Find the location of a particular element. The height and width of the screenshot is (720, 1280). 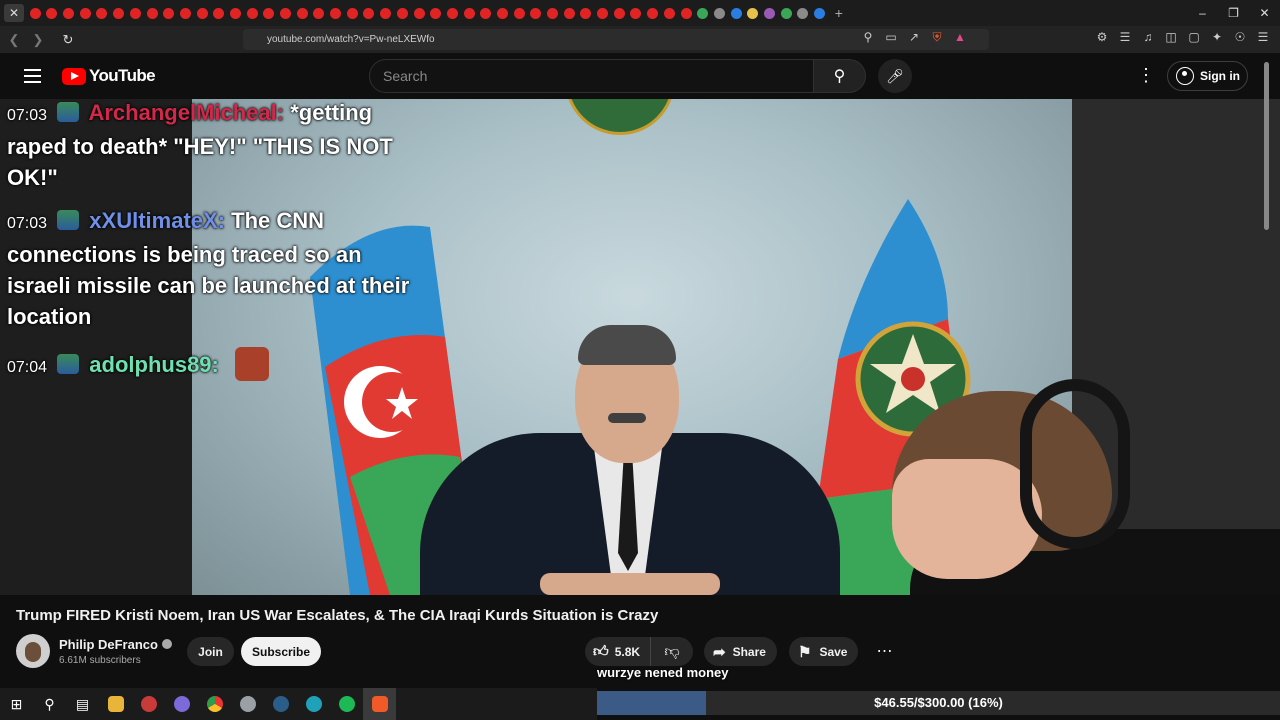

leo-icon: ✦ is located at coordinates (1217, 37).